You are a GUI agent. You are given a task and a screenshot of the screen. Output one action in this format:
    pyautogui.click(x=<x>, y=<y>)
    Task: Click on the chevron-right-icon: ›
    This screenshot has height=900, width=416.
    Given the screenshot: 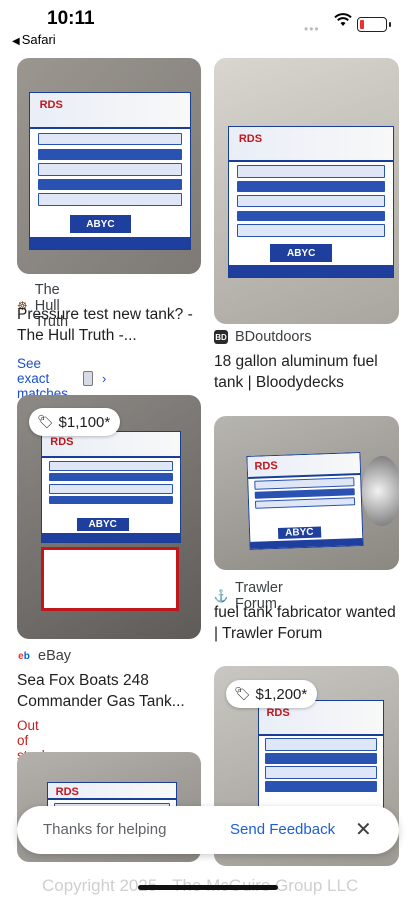 What is the action you would take?
    pyautogui.click(x=104, y=378)
    